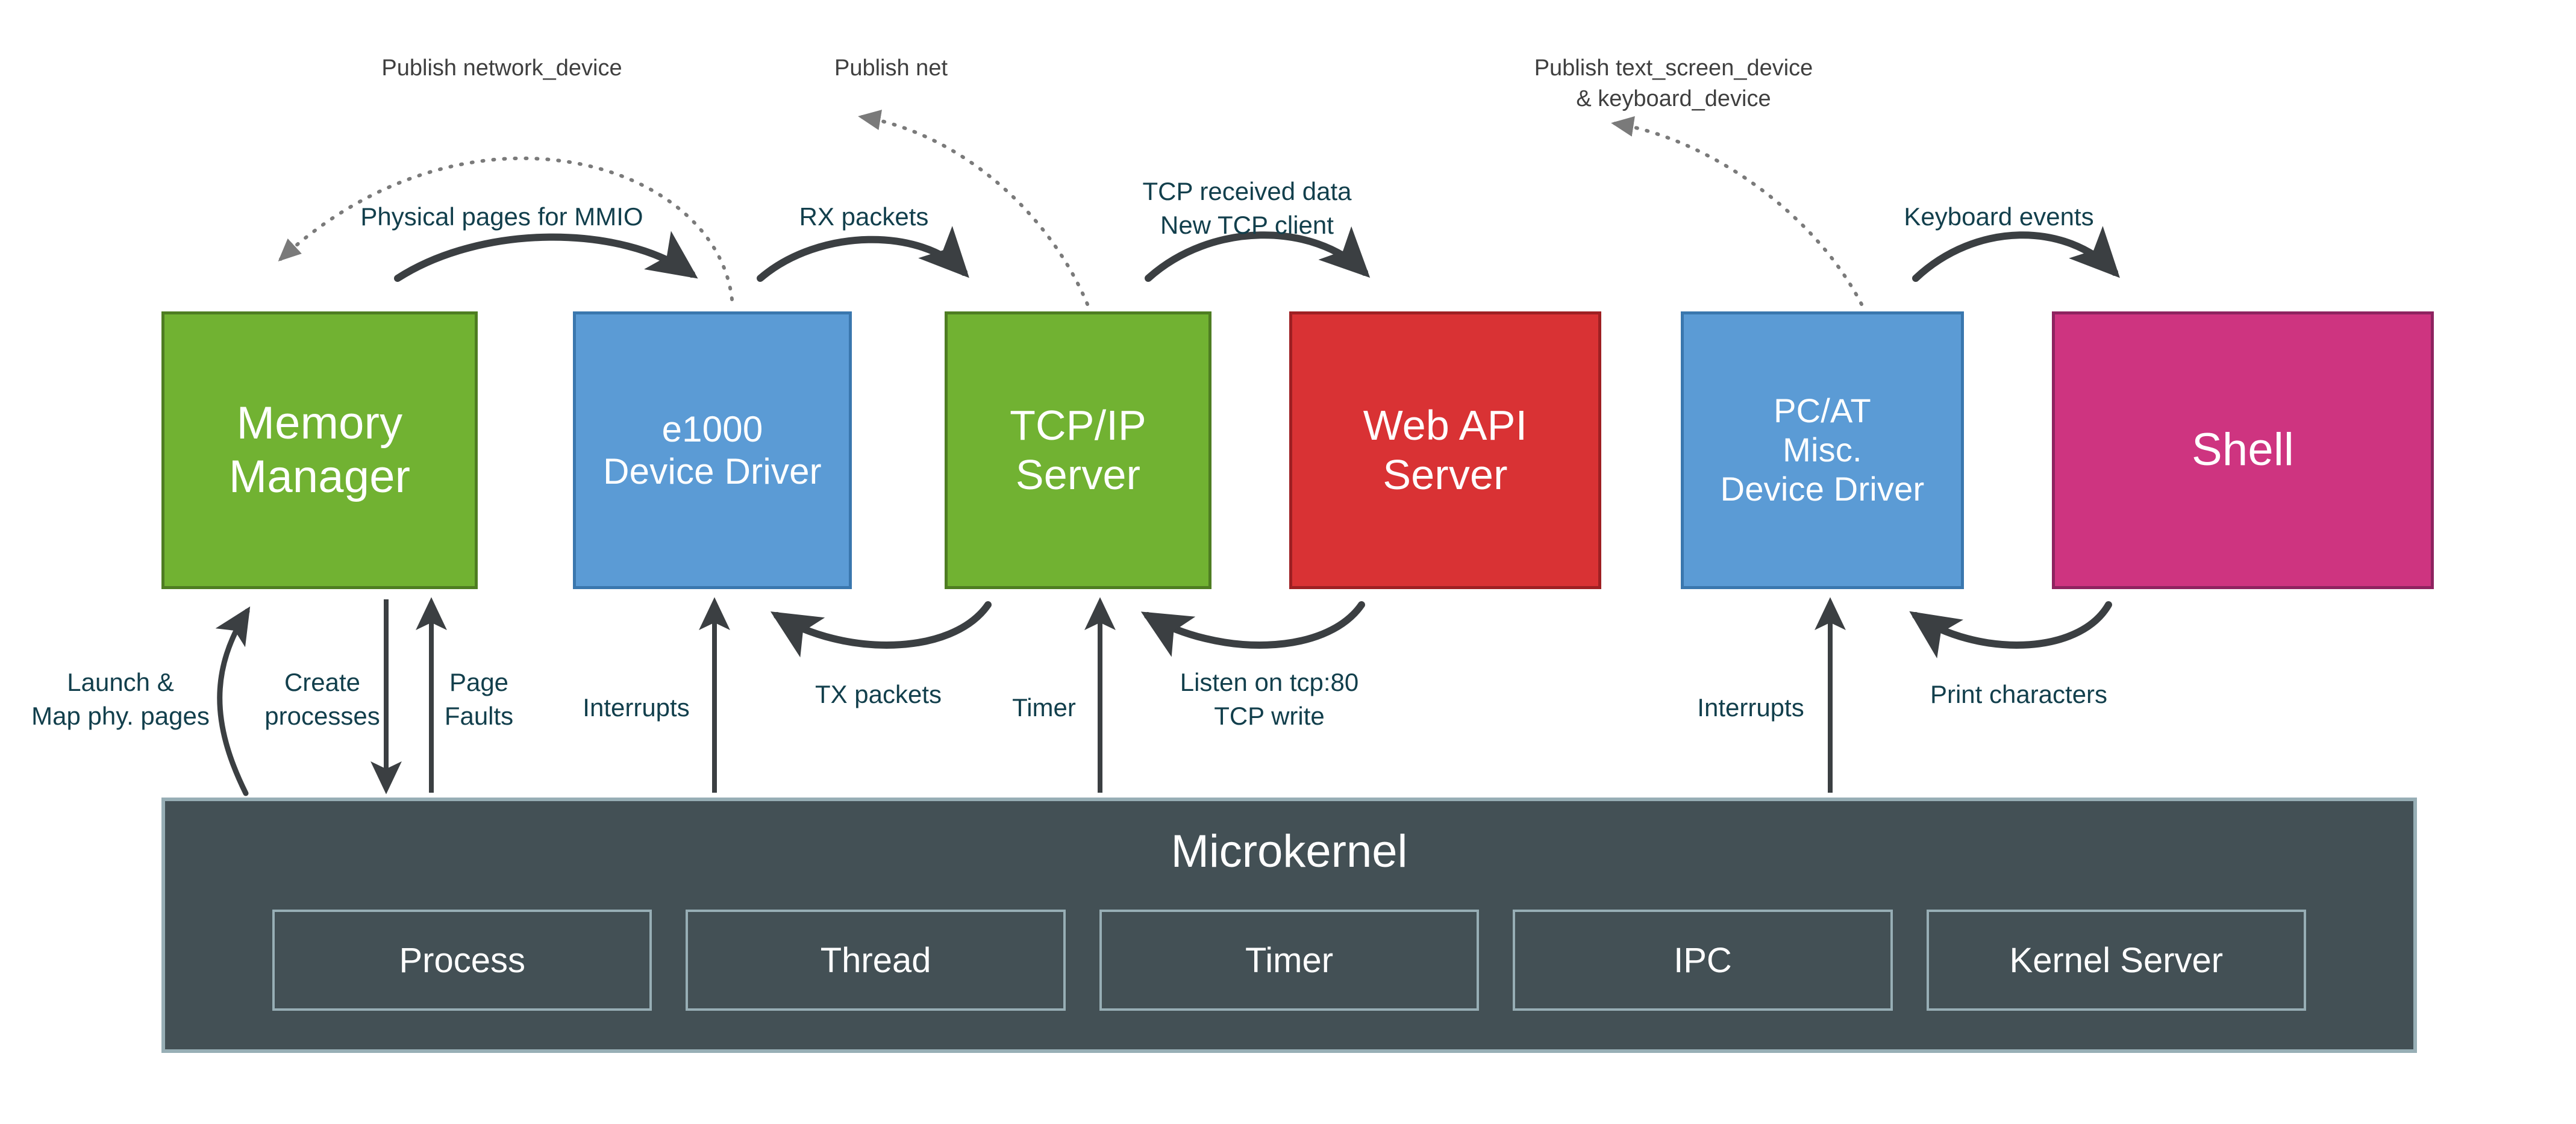 The height and width of the screenshot is (1124, 2576). What do you see at coordinates (891, 68) in the screenshot?
I see `arrow-label-publish-net: Publish net` at bounding box center [891, 68].